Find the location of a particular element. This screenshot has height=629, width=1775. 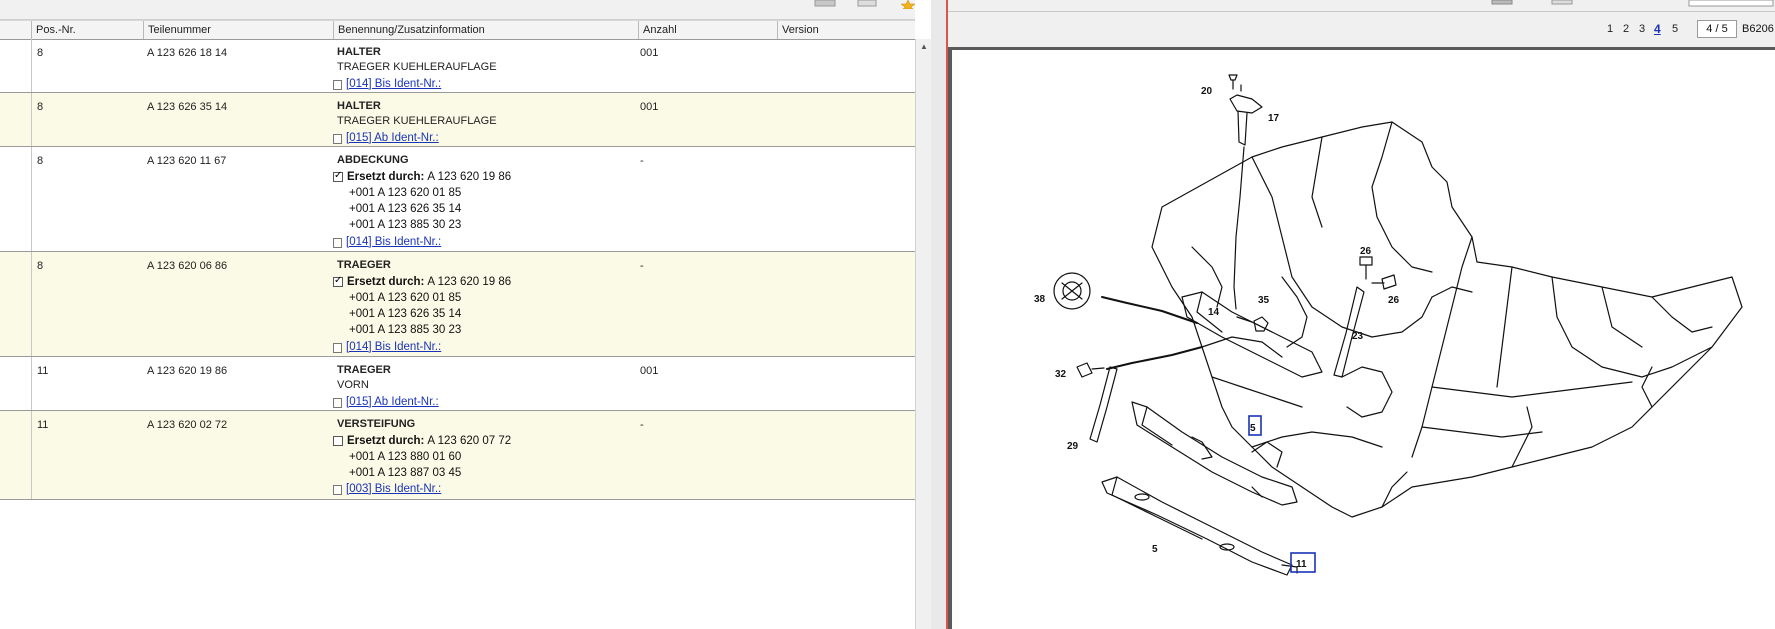

list-toolbar is located at coordinates (458, 10).